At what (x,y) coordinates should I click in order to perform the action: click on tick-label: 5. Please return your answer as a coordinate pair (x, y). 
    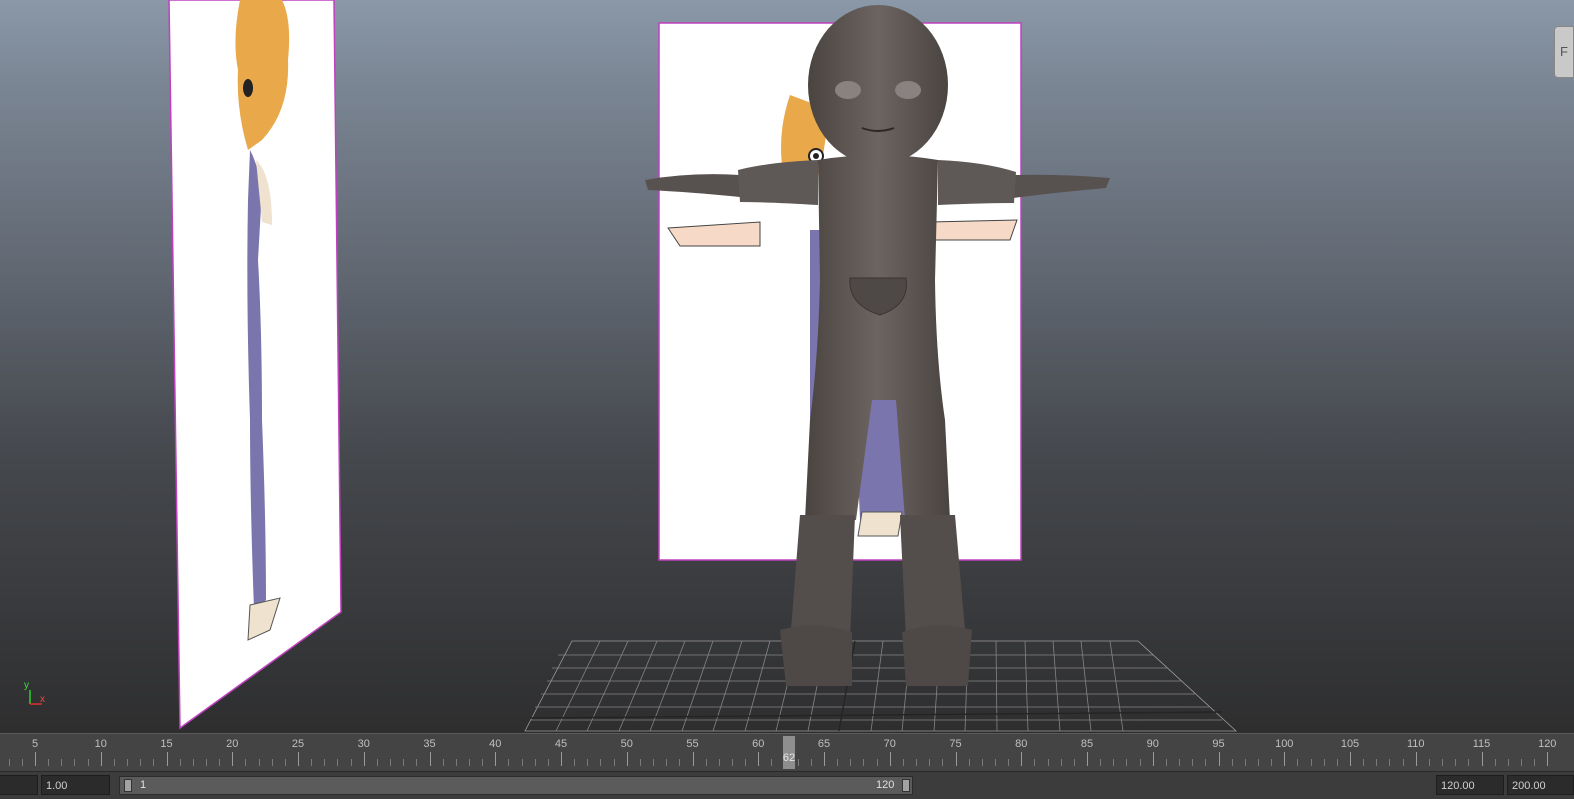
    Looking at the image, I should click on (35, 744).